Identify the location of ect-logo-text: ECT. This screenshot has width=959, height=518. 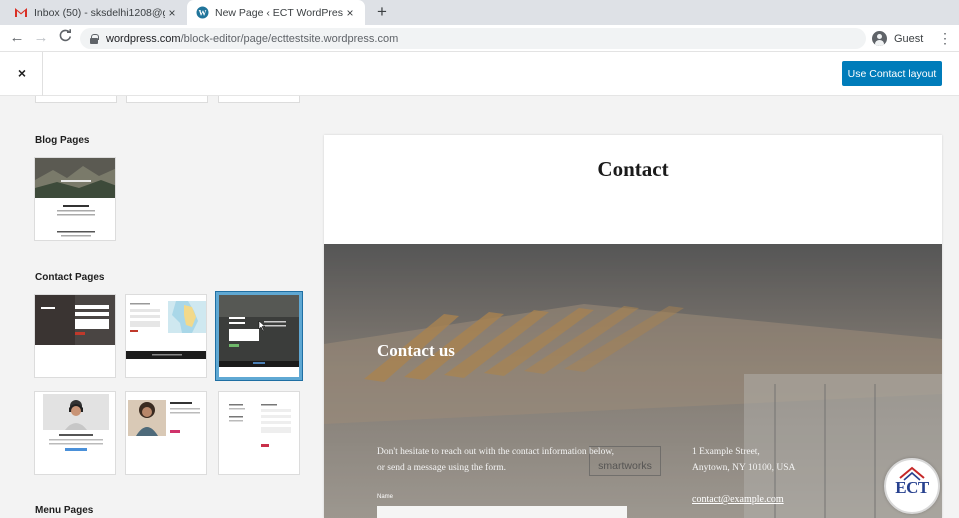
(912, 487).